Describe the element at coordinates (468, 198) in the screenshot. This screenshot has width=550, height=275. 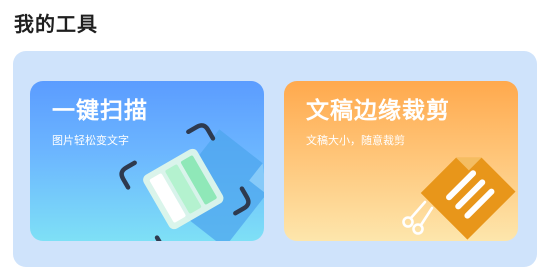
I see `document-crop-icon` at that location.